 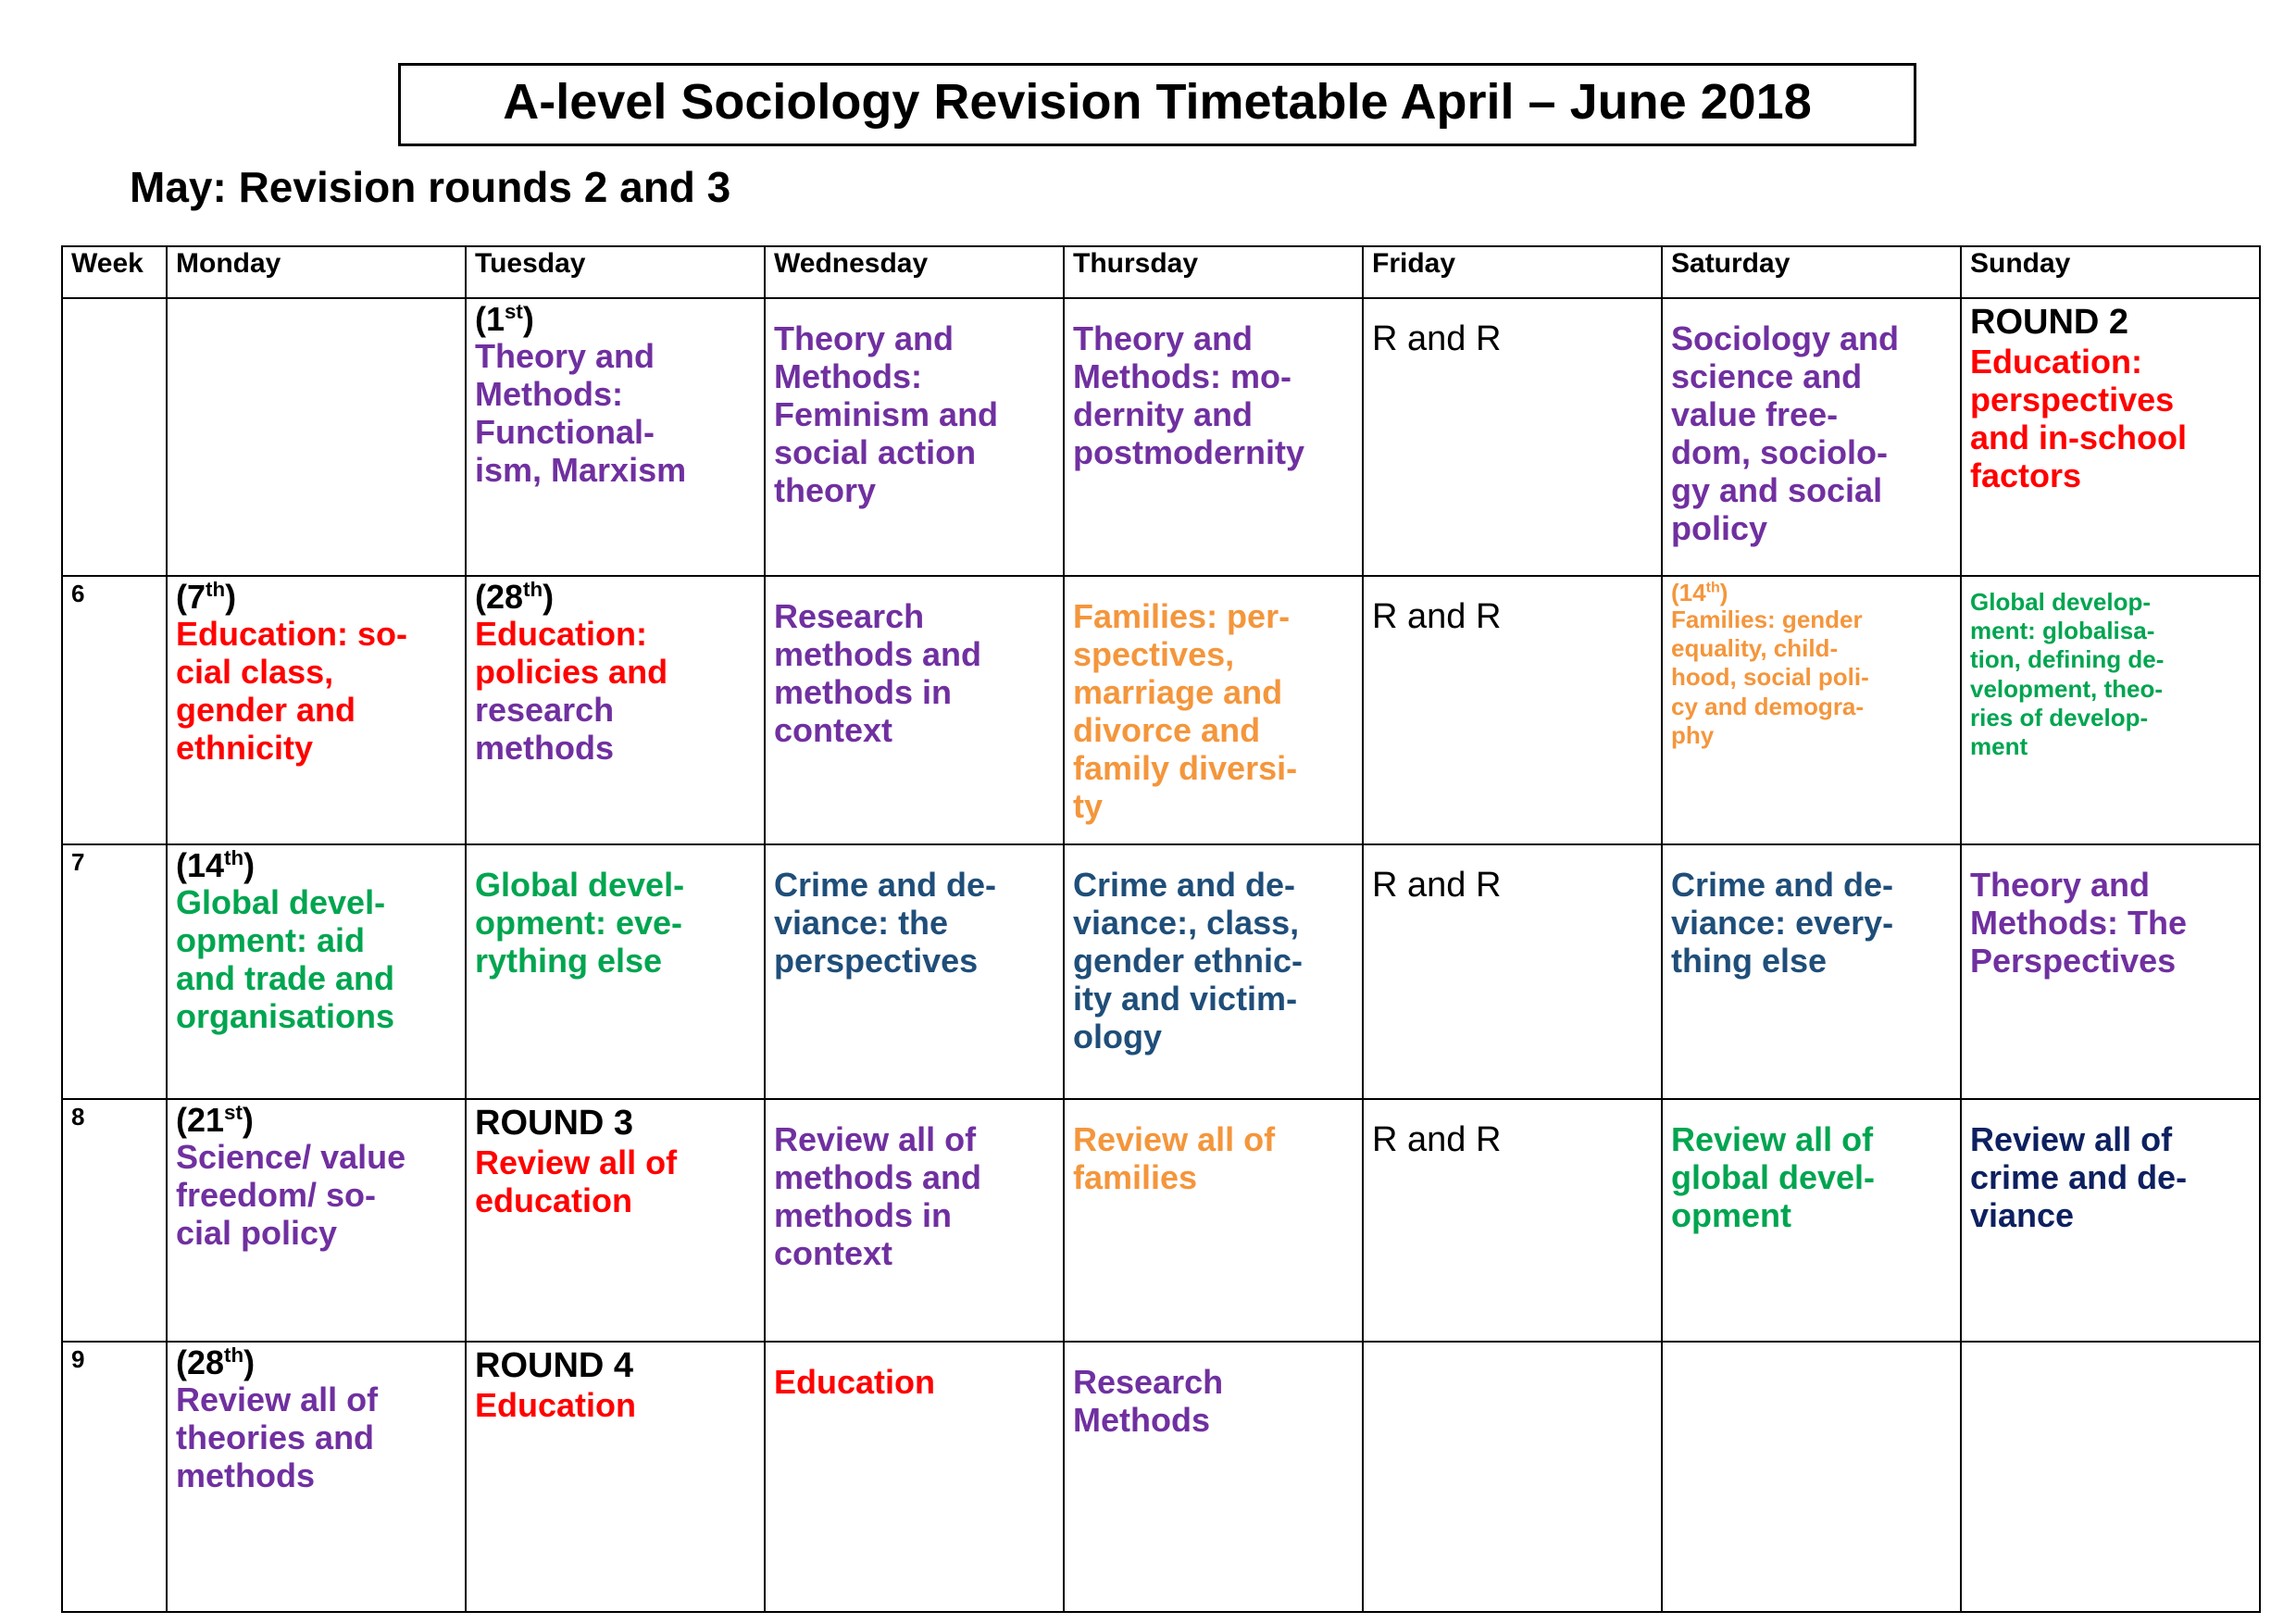 I want to click on cell-text-line: methods in, so click(x=863, y=1215).